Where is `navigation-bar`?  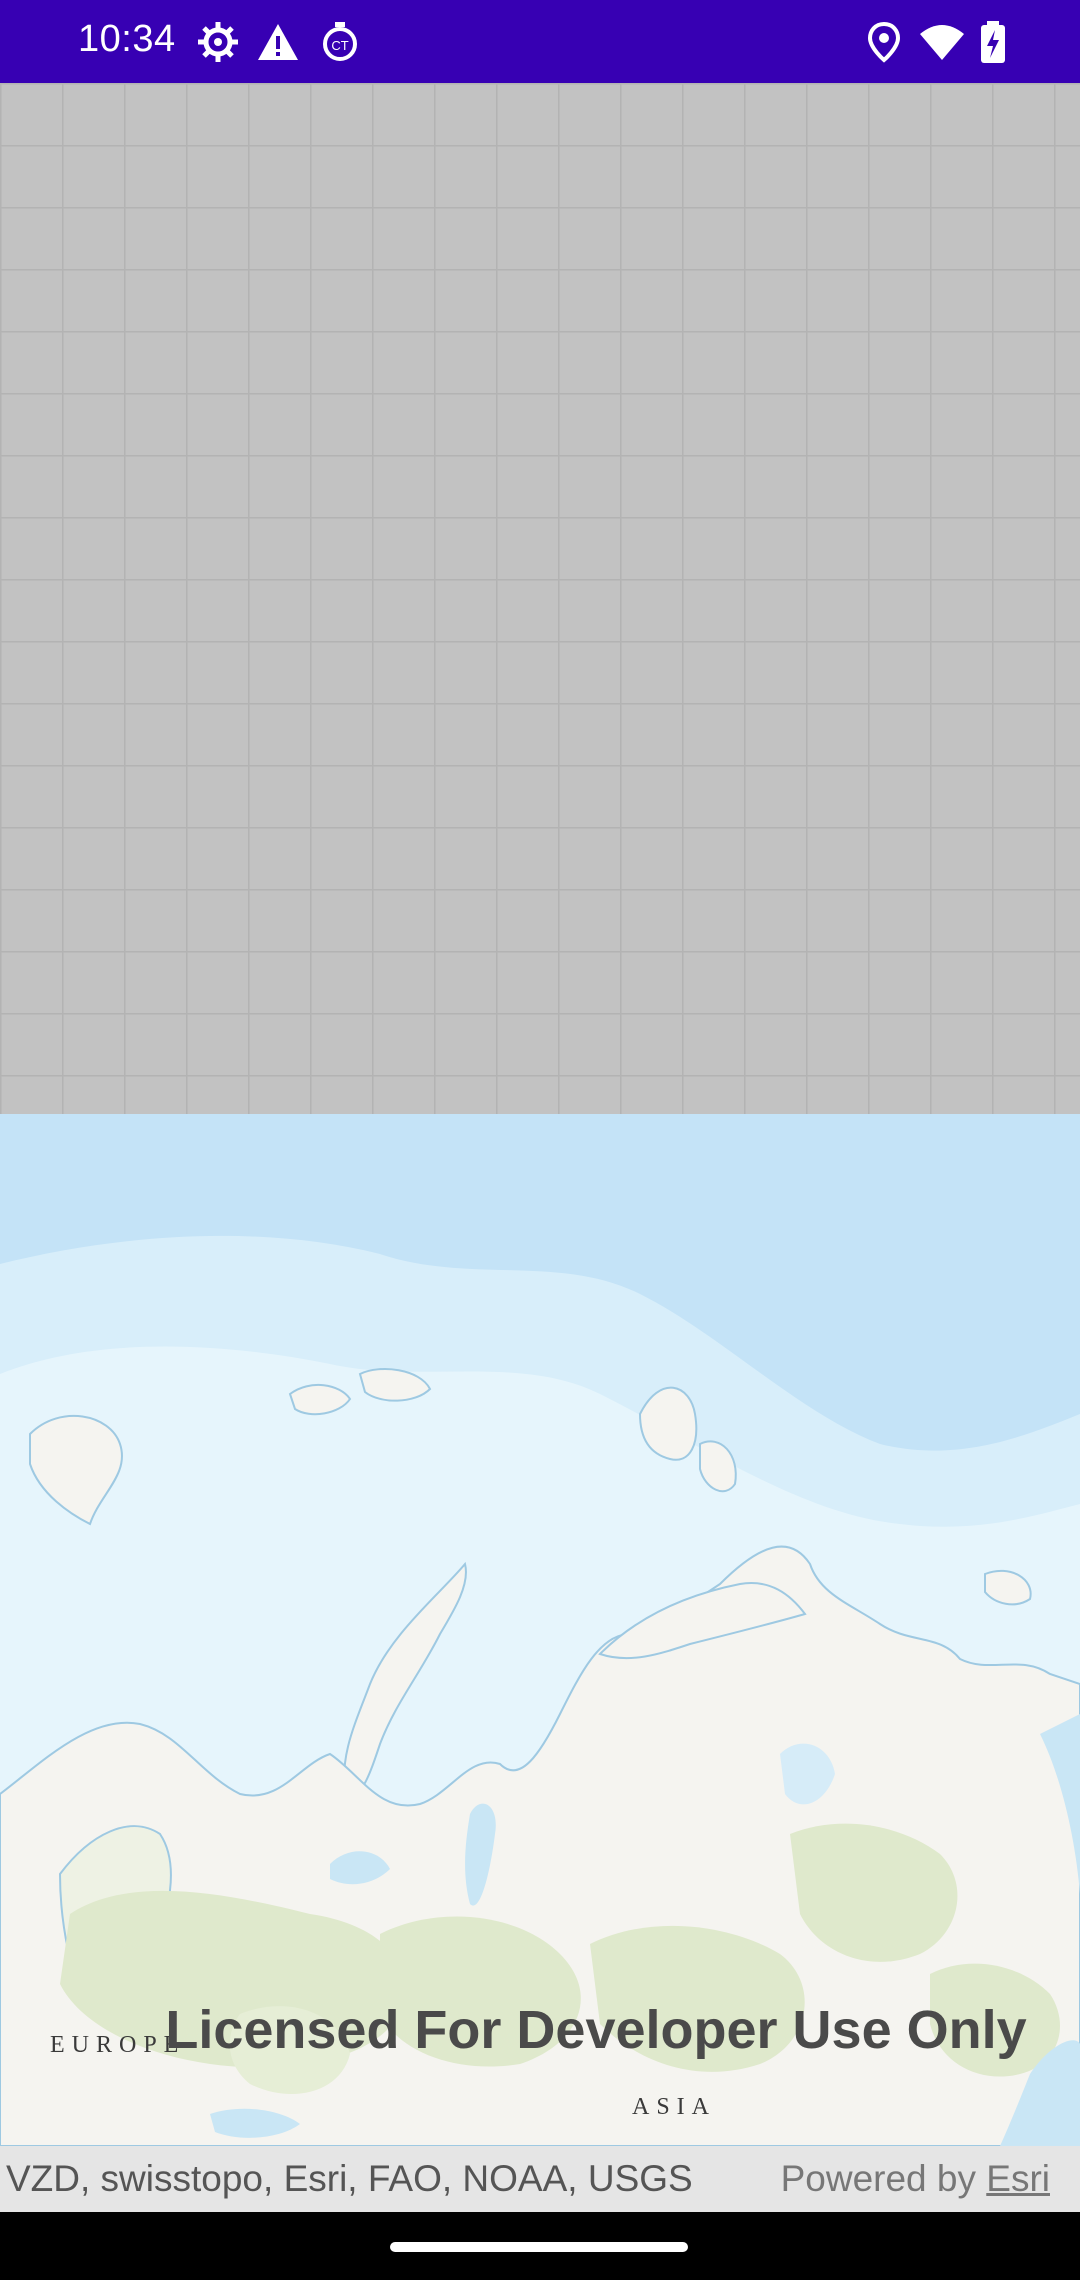
navigation-bar is located at coordinates (540, 2246).